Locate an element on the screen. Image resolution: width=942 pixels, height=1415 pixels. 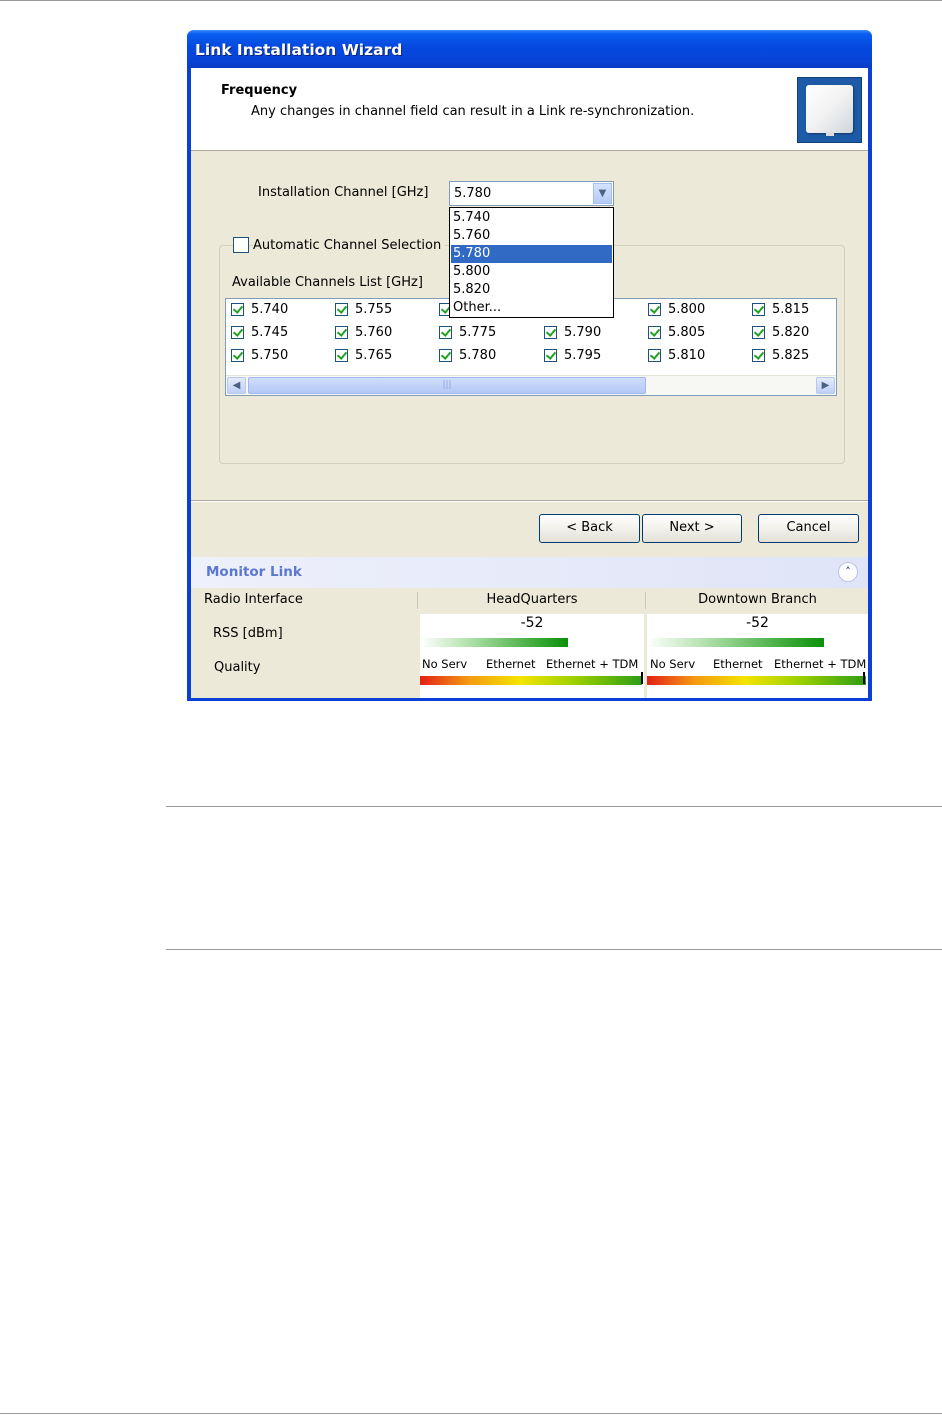
headquarters-rss-value: -52 is located at coordinates (532, 623).